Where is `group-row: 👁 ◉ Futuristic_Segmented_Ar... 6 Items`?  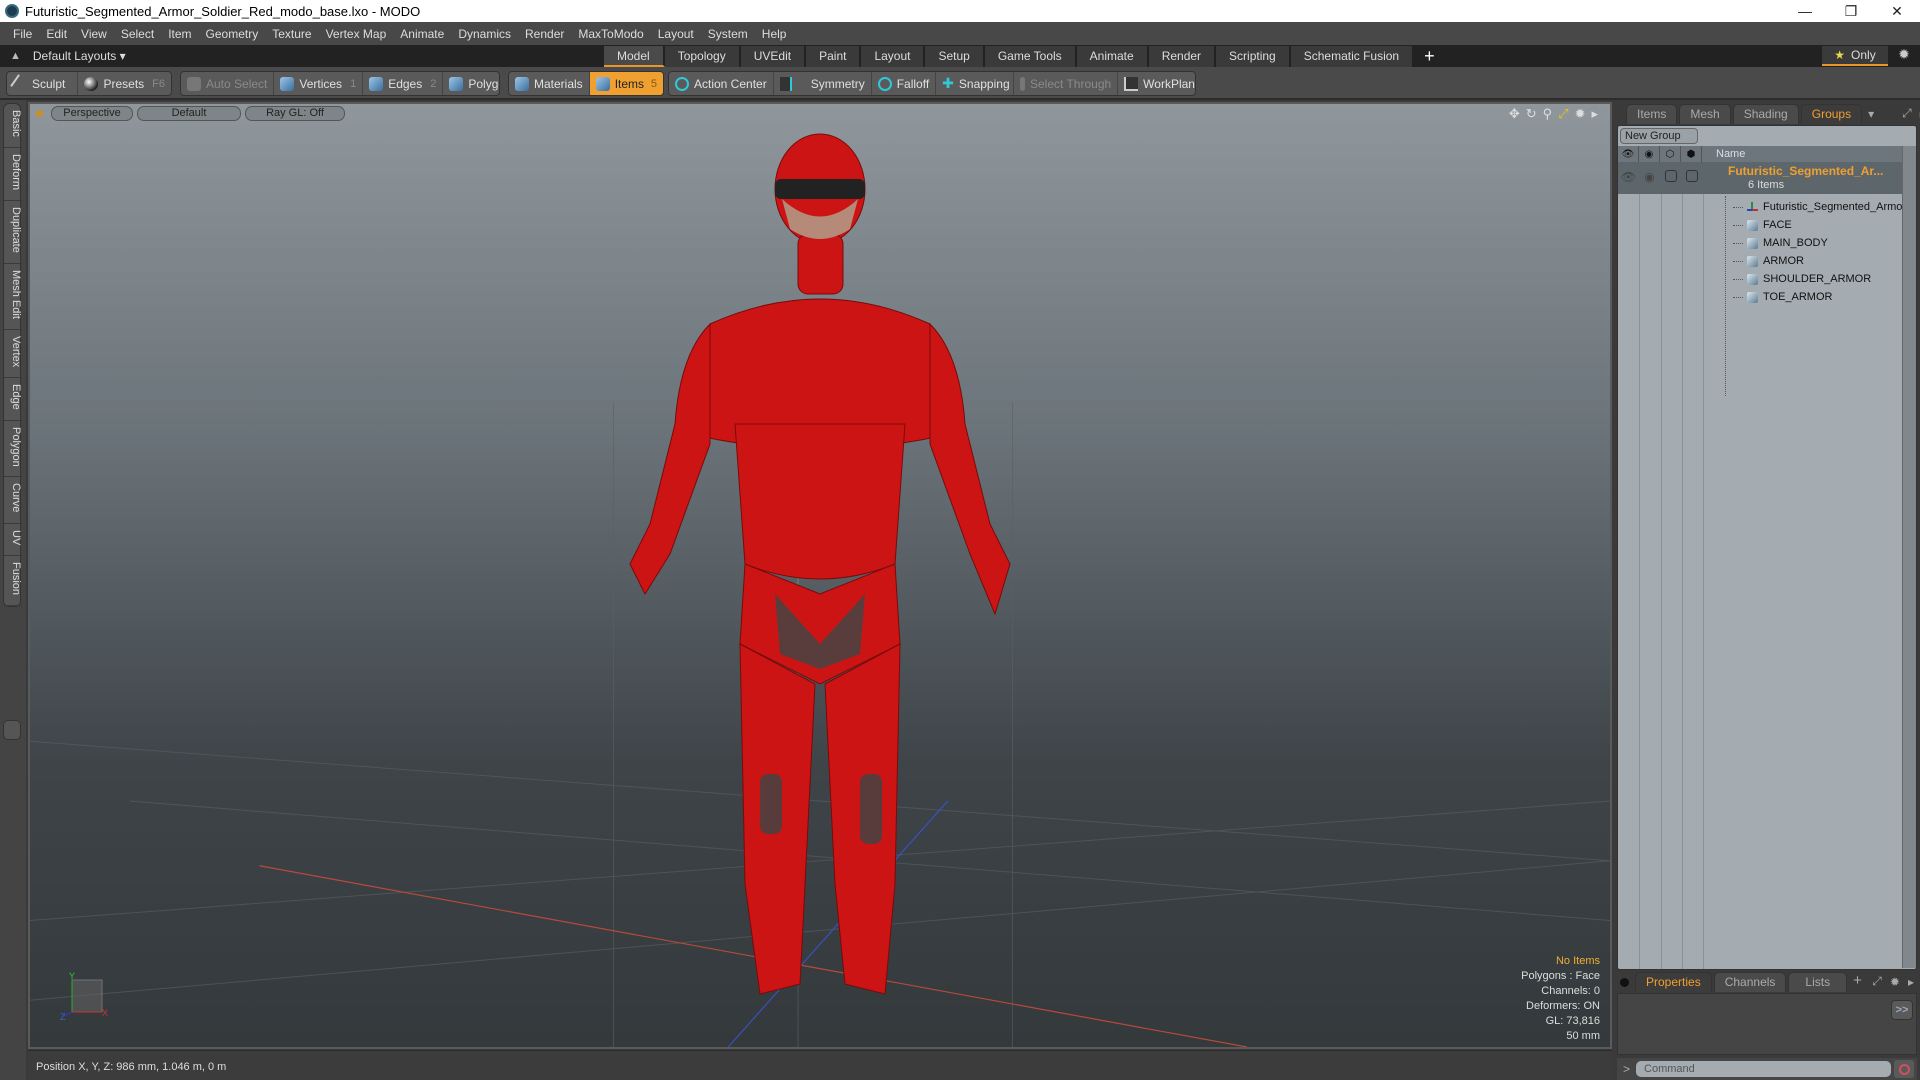 group-row: 👁 ◉ Futuristic_Segmented_Ar... 6 Items is located at coordinates (1760, 178).